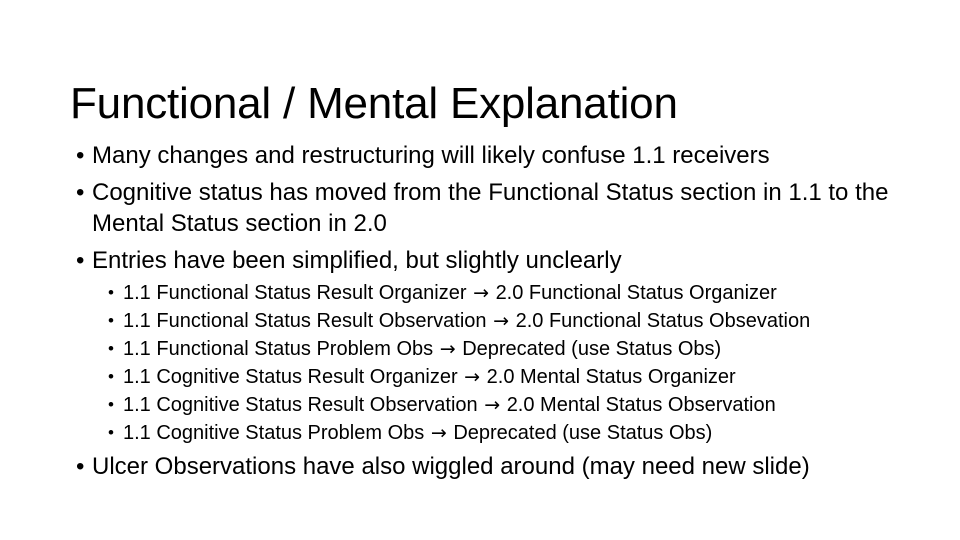 Image resolution: width=960 pixels, height=540 pixels. I want to click on sub-bullet-source: 1.1 Cognitive Status Result Organizer, so click(290, 377).